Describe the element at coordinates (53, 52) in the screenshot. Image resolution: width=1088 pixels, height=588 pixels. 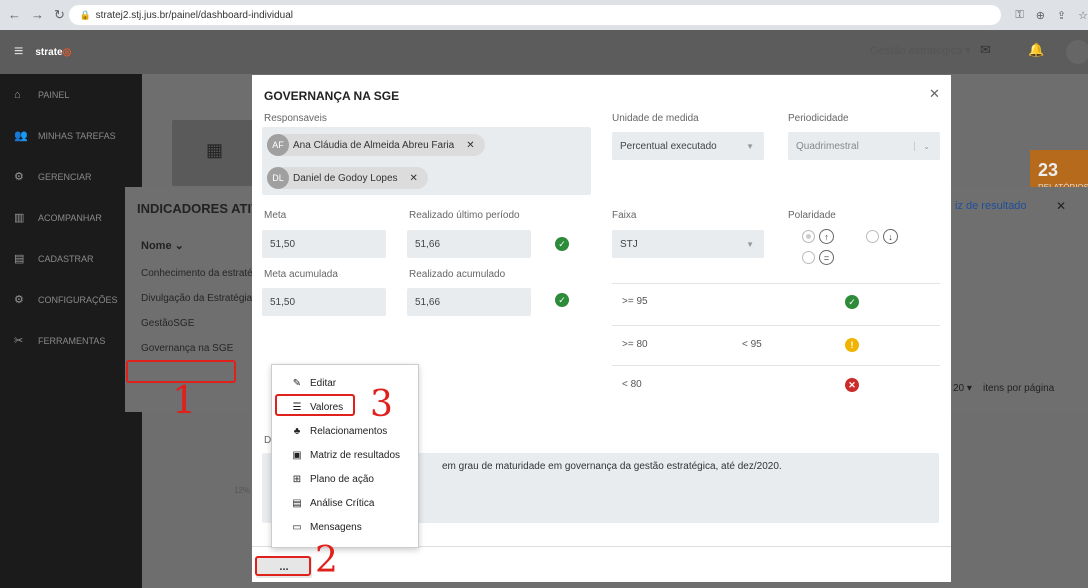
I see `brand-logo: strate◎` at that location.